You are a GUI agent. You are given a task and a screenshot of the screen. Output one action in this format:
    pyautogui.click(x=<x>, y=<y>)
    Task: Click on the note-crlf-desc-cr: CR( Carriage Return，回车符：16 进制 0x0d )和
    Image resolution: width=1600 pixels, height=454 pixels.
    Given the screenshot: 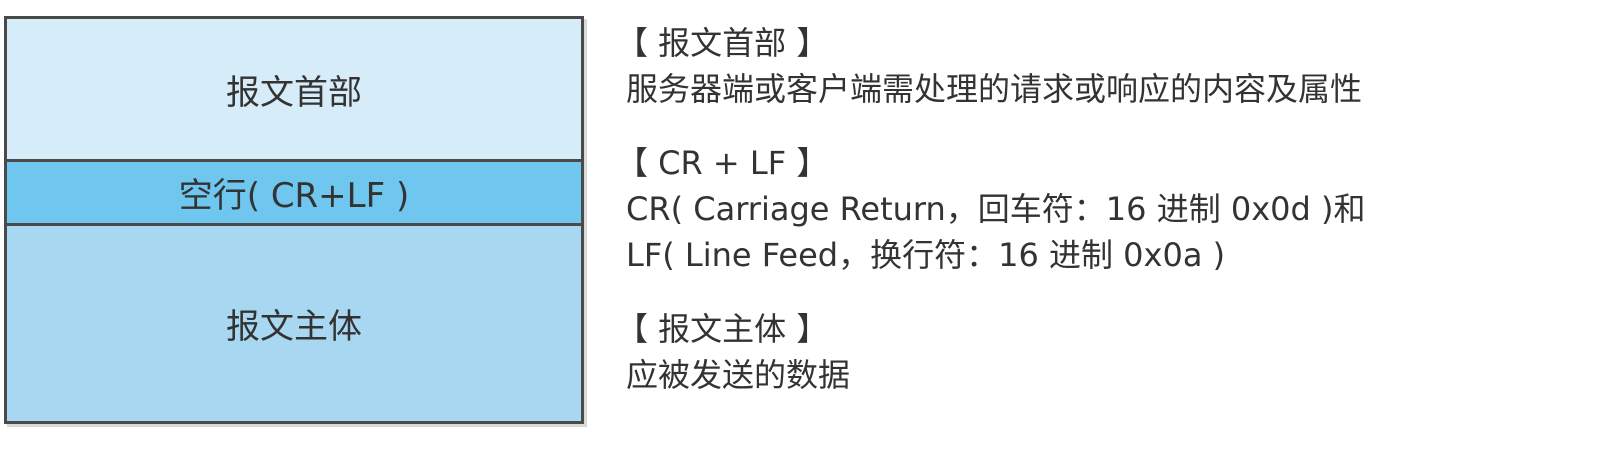 What is the action you would take?
    pyautogui.click(x=996, y=209)
    